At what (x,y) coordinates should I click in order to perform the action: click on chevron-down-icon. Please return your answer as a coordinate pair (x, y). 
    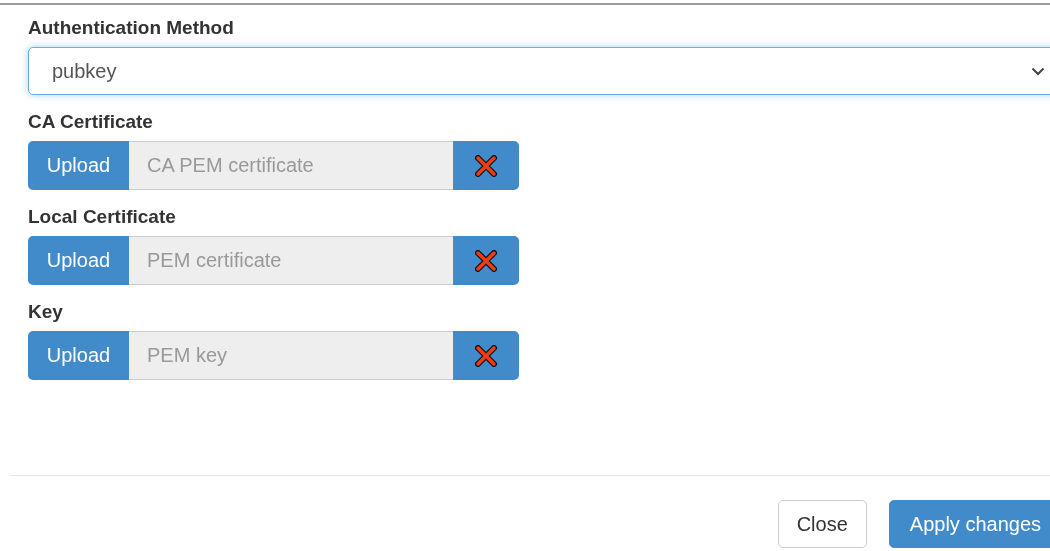
    Looking at the image, I should click on (1038, 71).